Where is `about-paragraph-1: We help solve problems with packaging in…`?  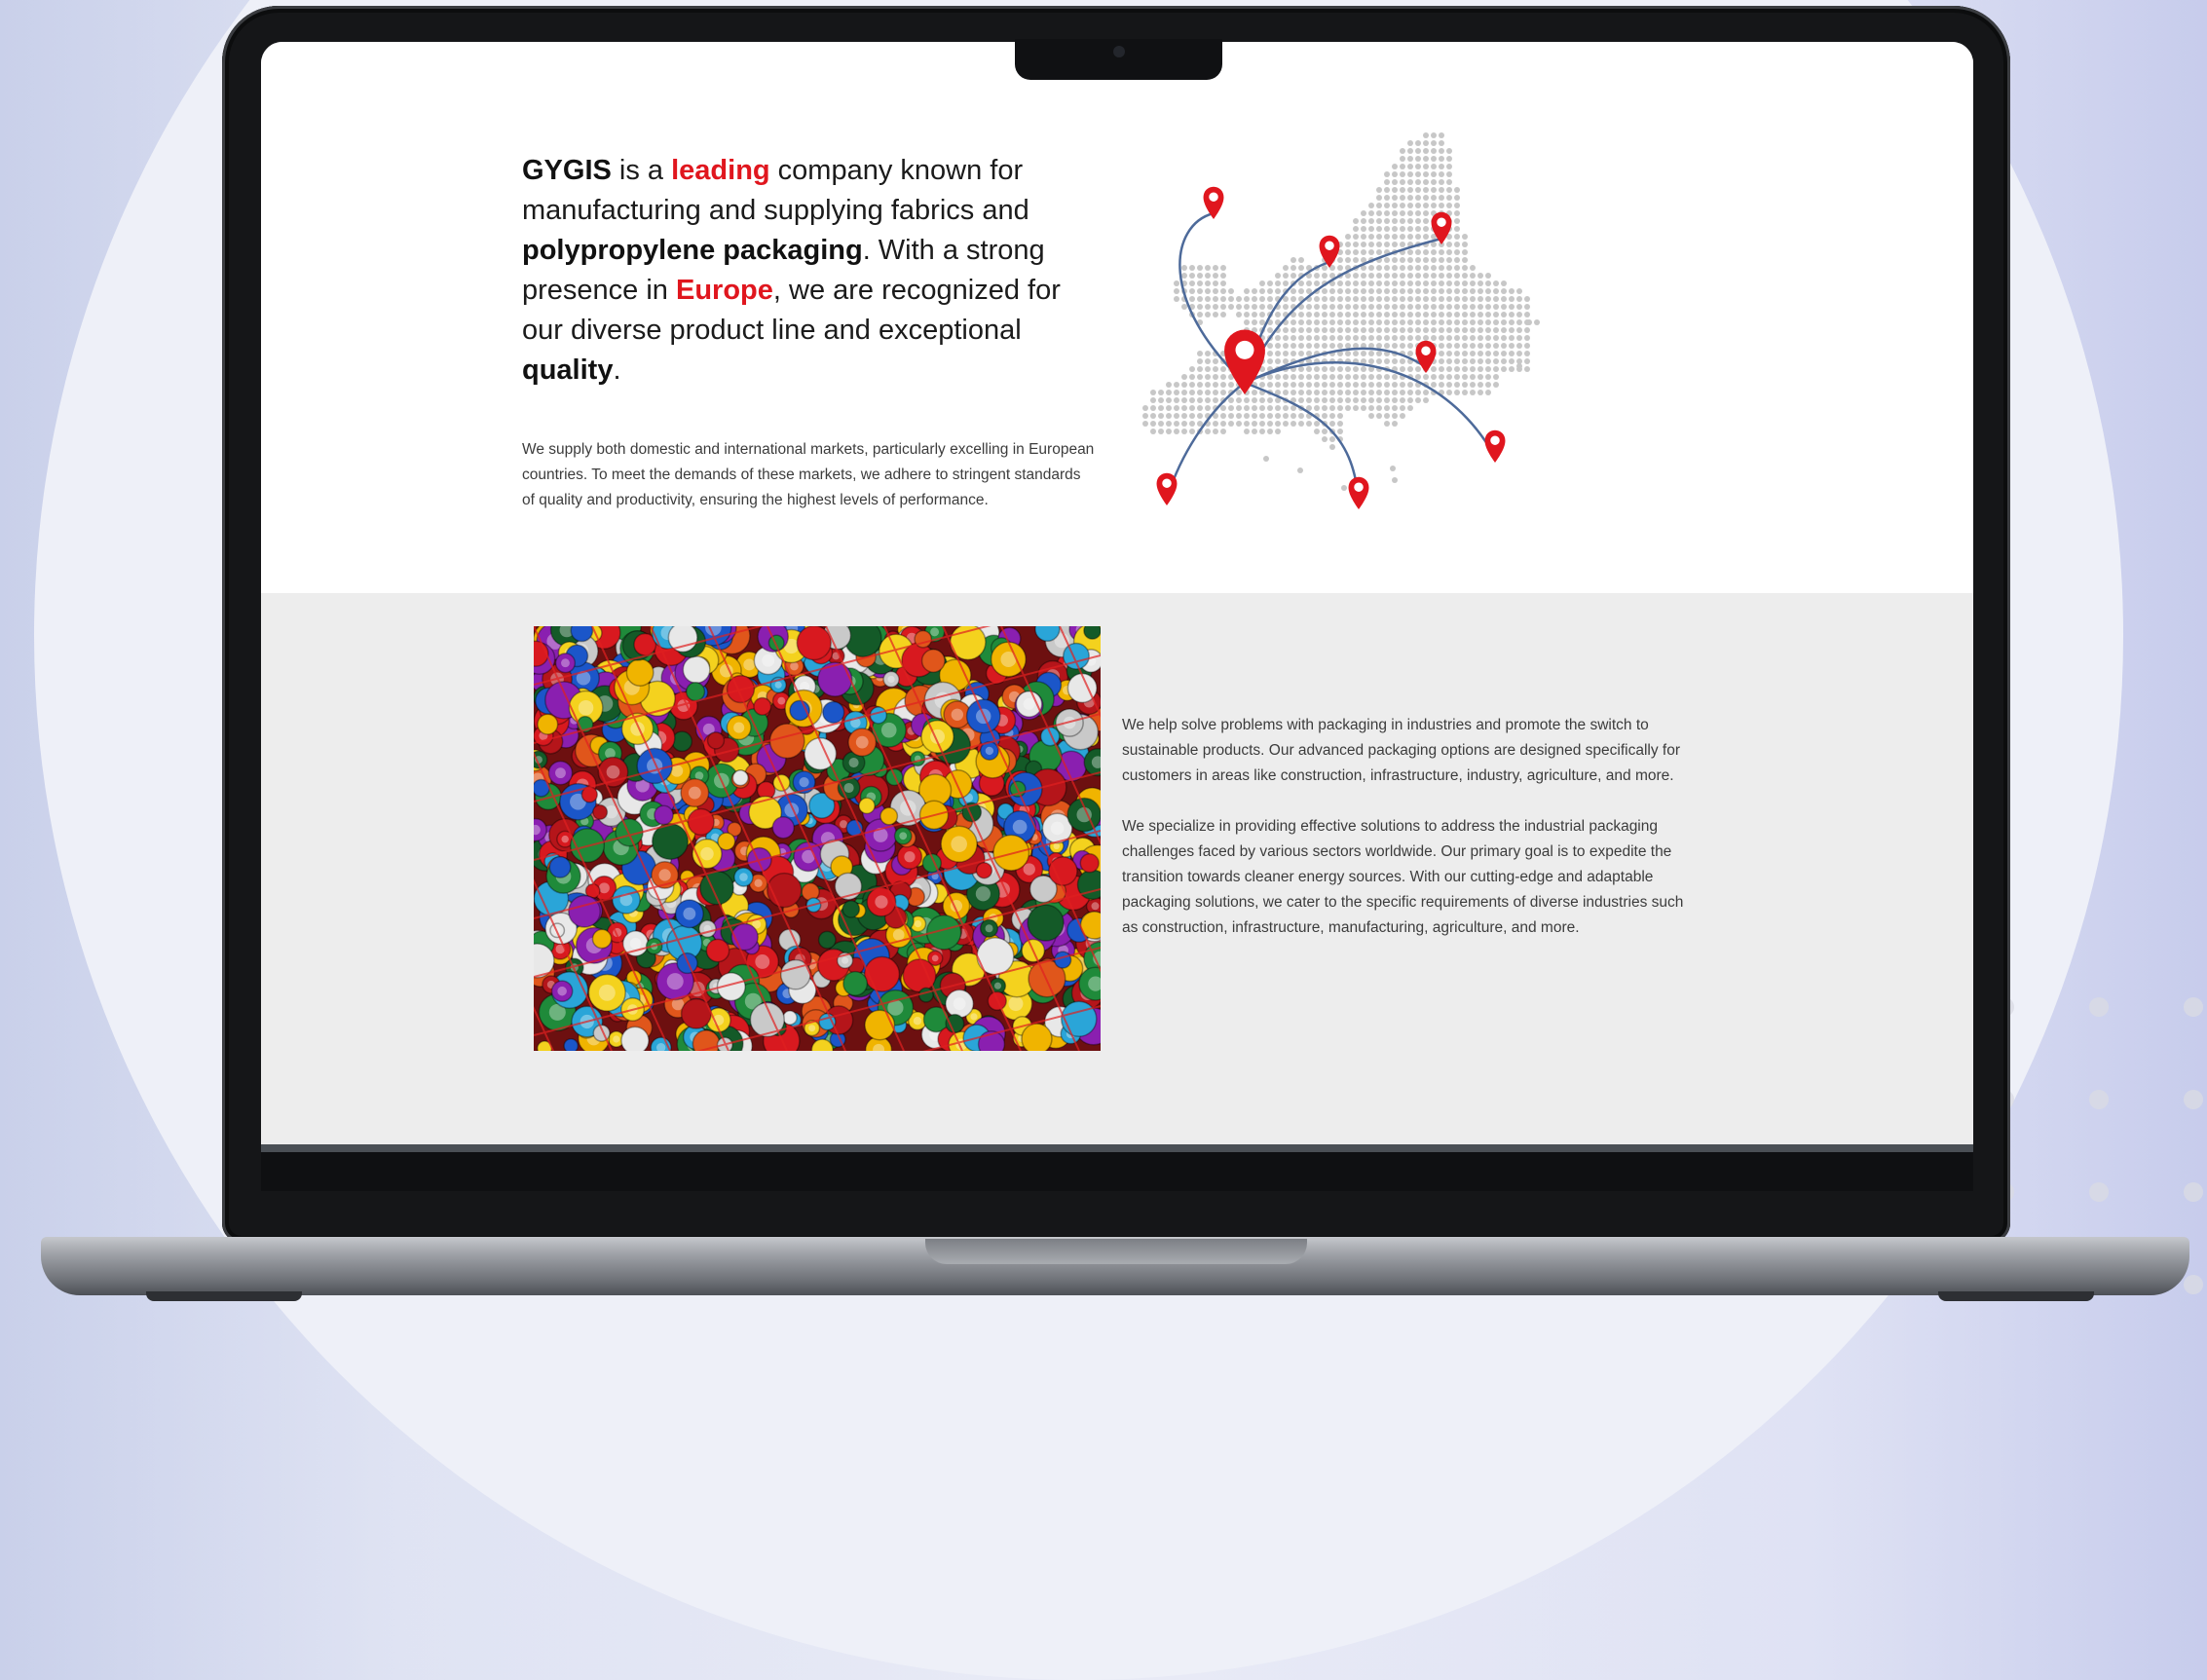
about-paragraph-1: We help solve problems with packaging in… is located at coordinates (1401, 750).